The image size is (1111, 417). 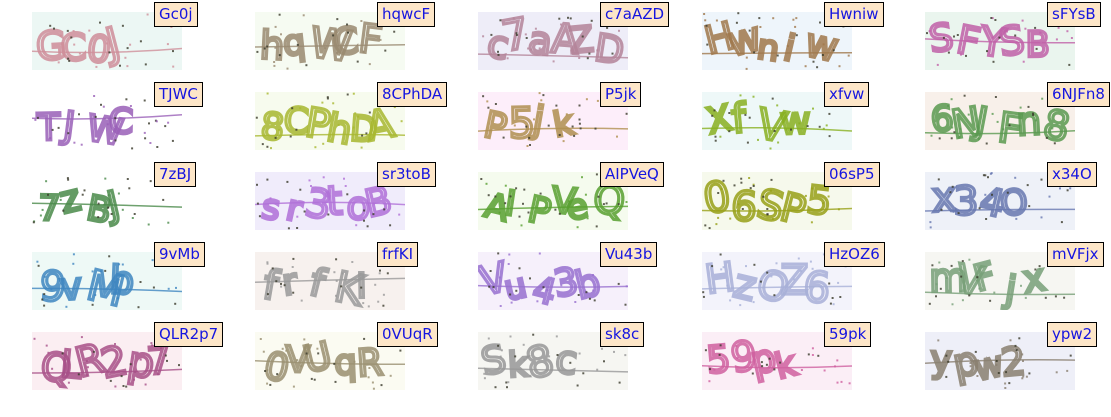 What do you see at coordinates (848, 334) in the screenshot?
I see `captcha-label: 59pk` at bounding box center [848, 334].